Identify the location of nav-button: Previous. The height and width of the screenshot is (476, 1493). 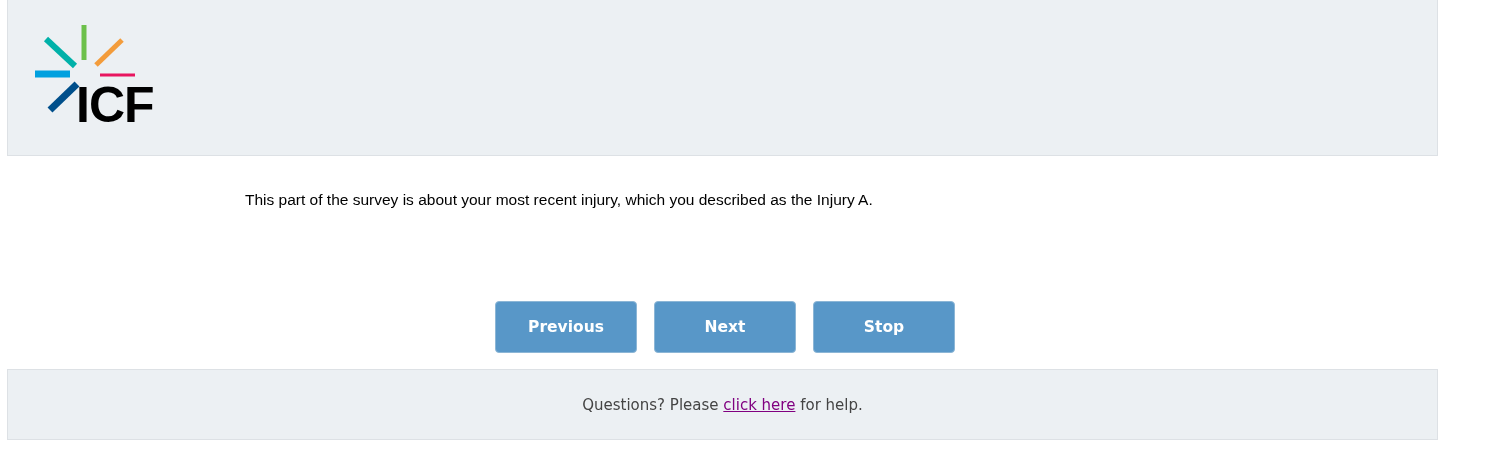
(566, 327).